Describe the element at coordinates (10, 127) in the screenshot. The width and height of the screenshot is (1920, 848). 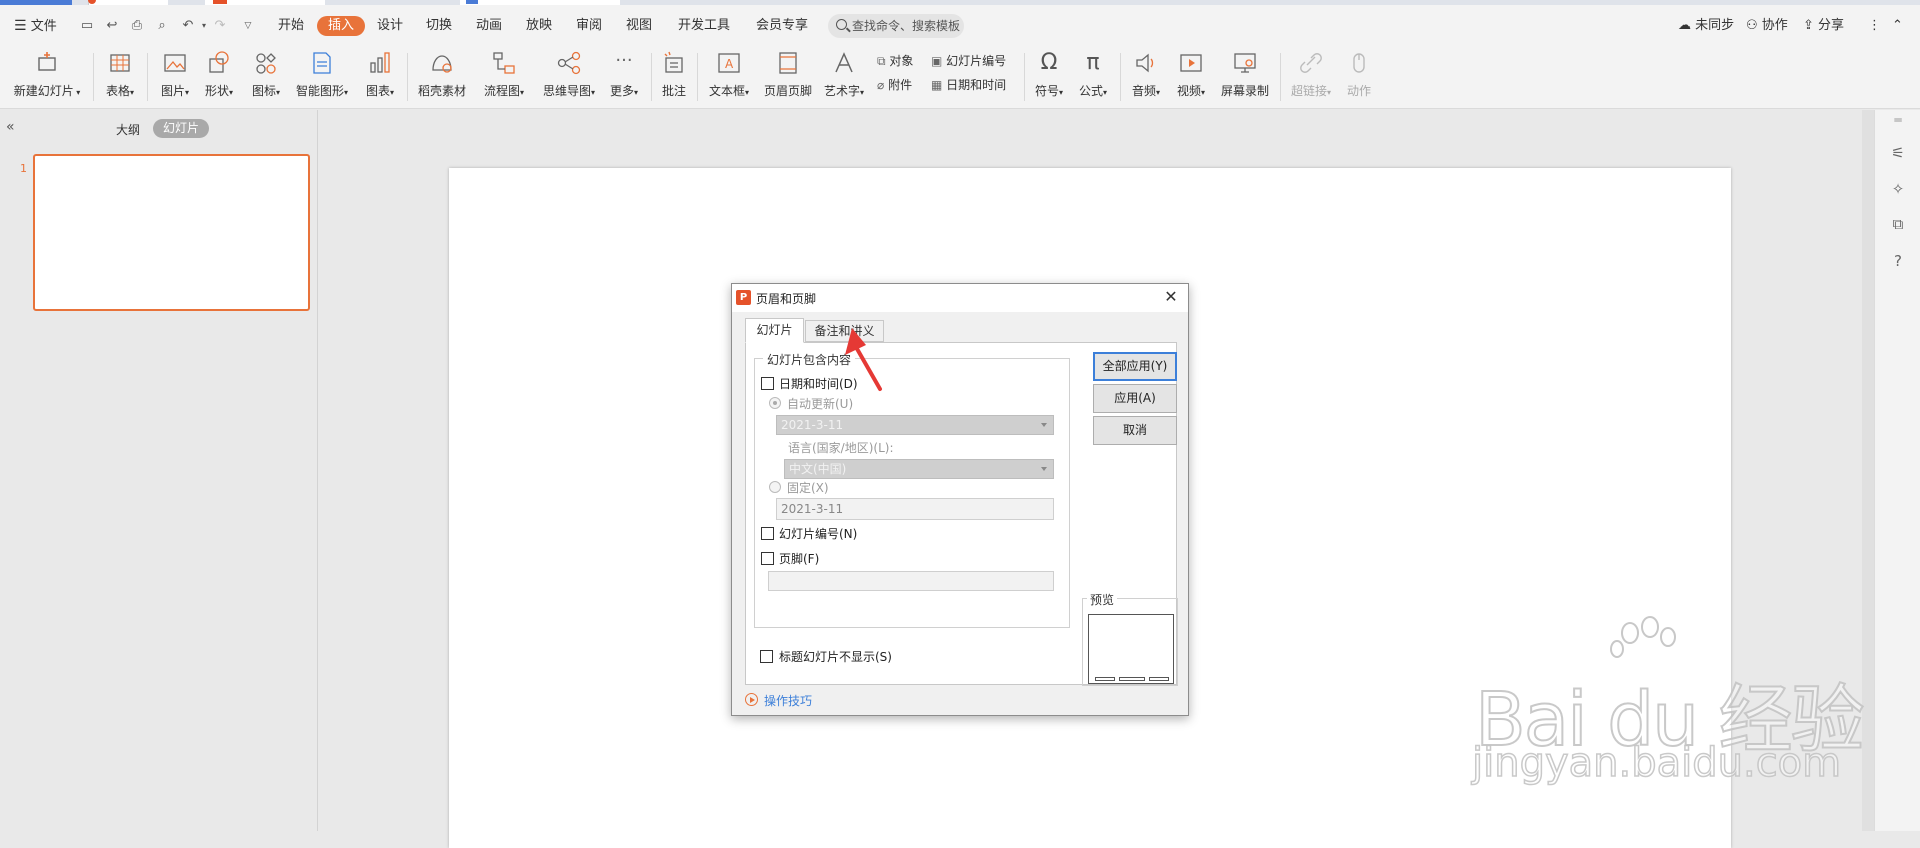
I see `collapse-panel-icon: «` at that location.